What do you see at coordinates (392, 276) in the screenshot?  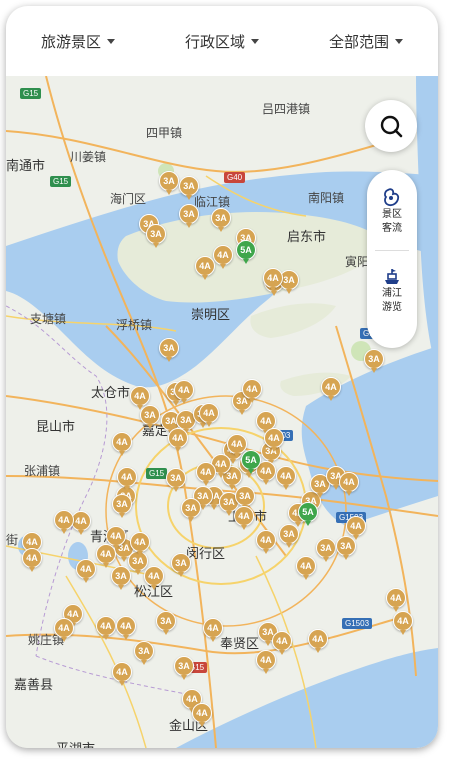 I see `boat-icon` at bounding box center [392, 276].